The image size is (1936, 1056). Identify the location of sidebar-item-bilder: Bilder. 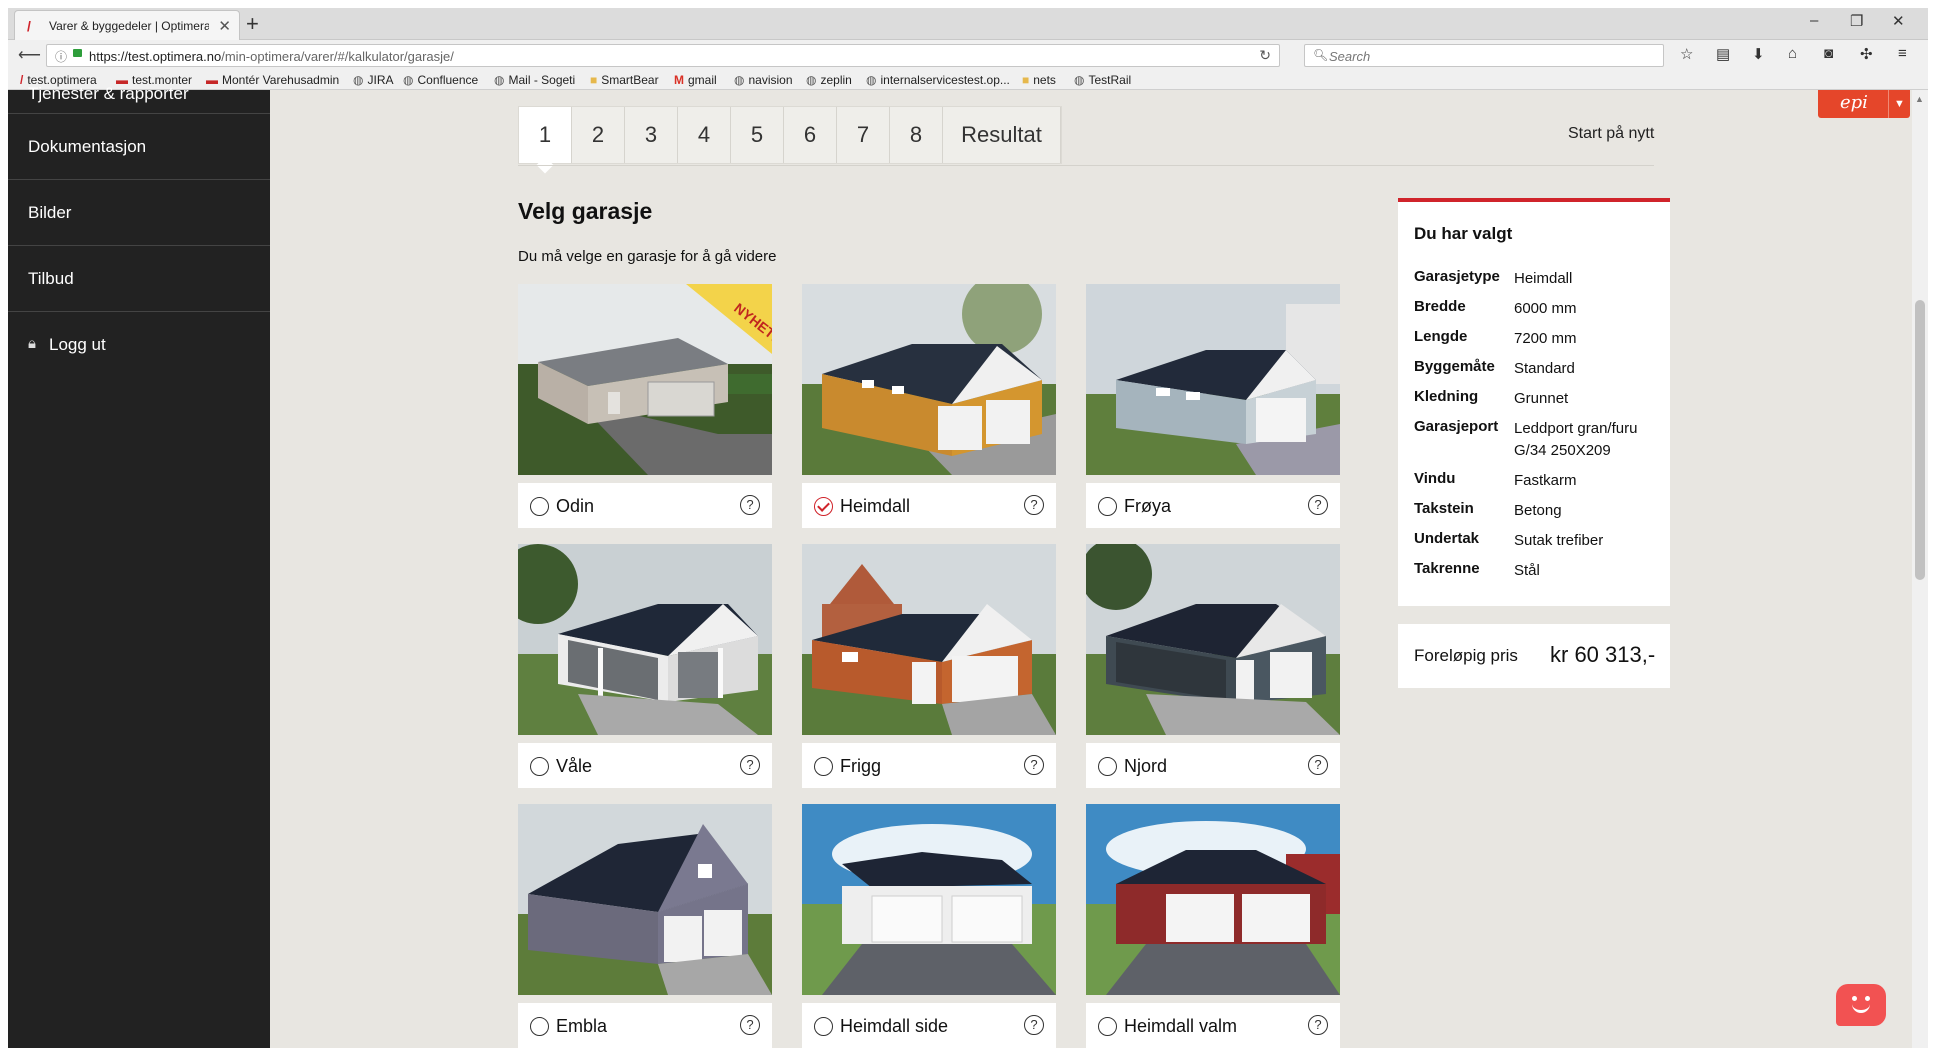
(139, 213).